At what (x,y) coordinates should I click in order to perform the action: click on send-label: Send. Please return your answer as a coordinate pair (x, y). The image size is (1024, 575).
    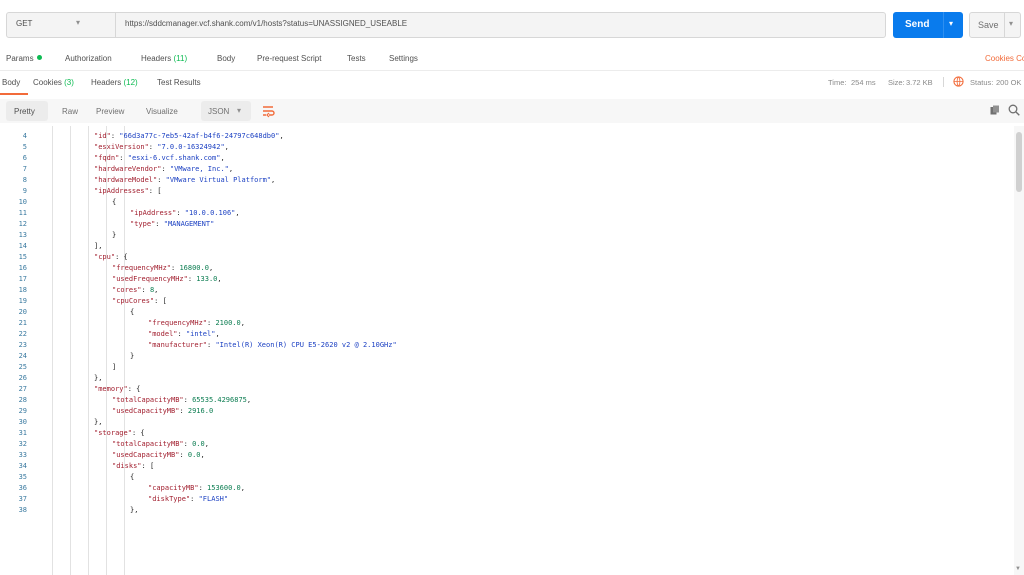
    Looking at the image, I should click on (917, 24).